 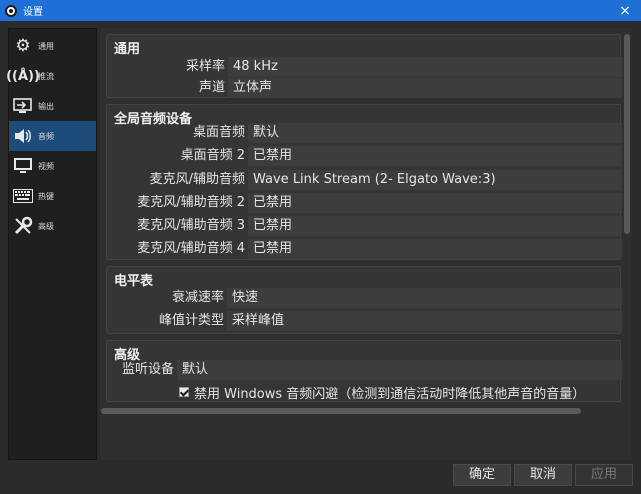 What do you see at coordinates (218, 132) in the screenshot?
I see `desktop-audio-label: 桌面音频` at bounding box center [218, 132].